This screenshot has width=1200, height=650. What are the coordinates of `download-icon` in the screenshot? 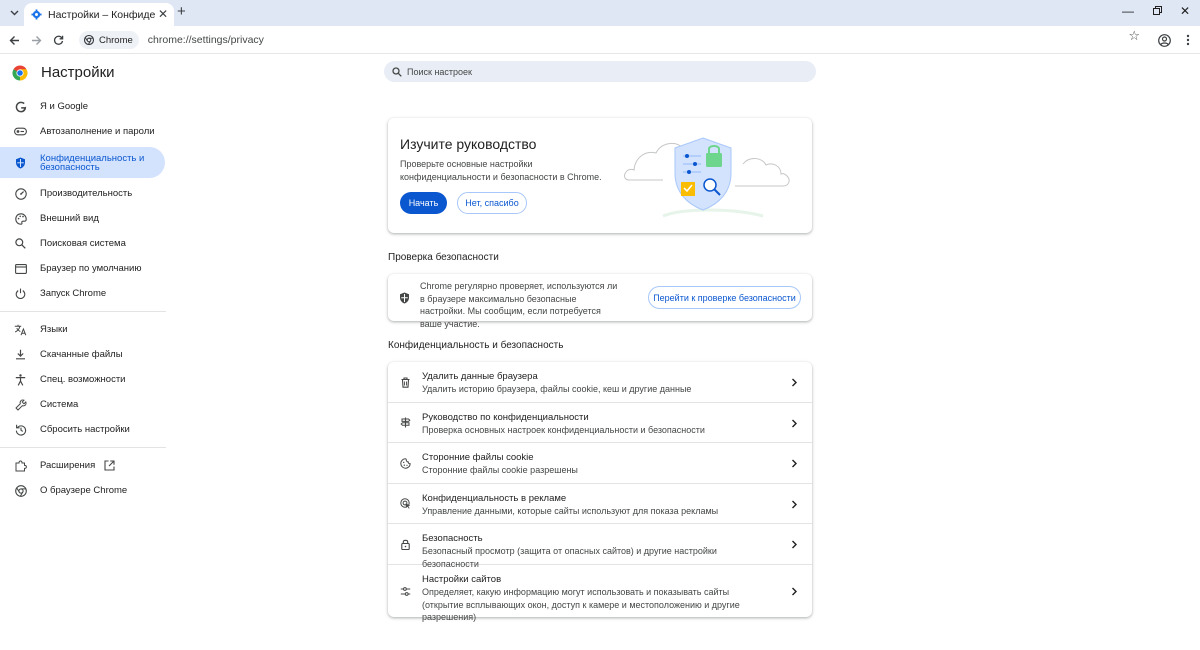 It's located at (20, 354).